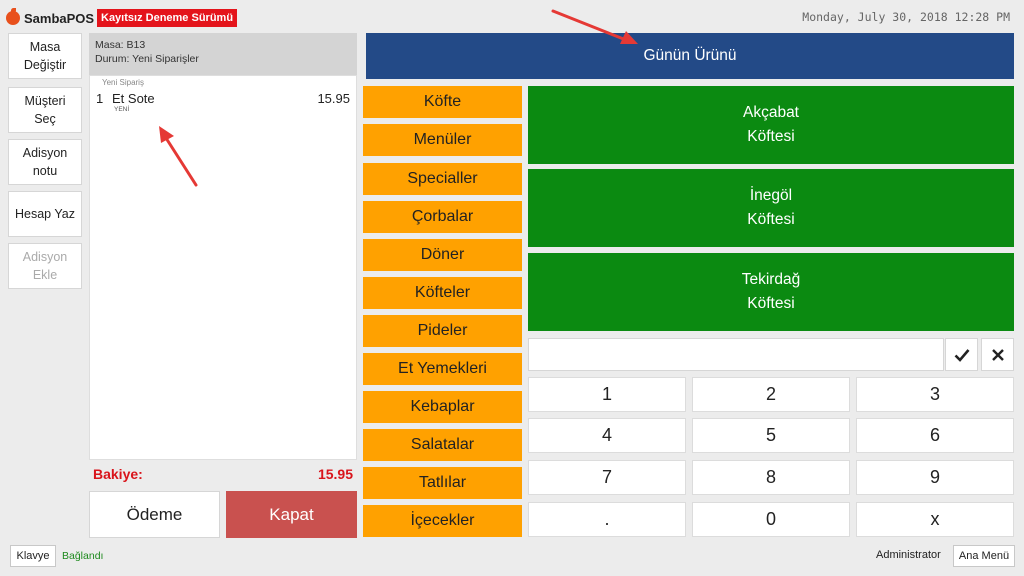 The width and height of the screenshot is (1024, 576). Describe the element at coordinates (442, 445) in the screenshot. I see `category-button: Salatalar` at that location.